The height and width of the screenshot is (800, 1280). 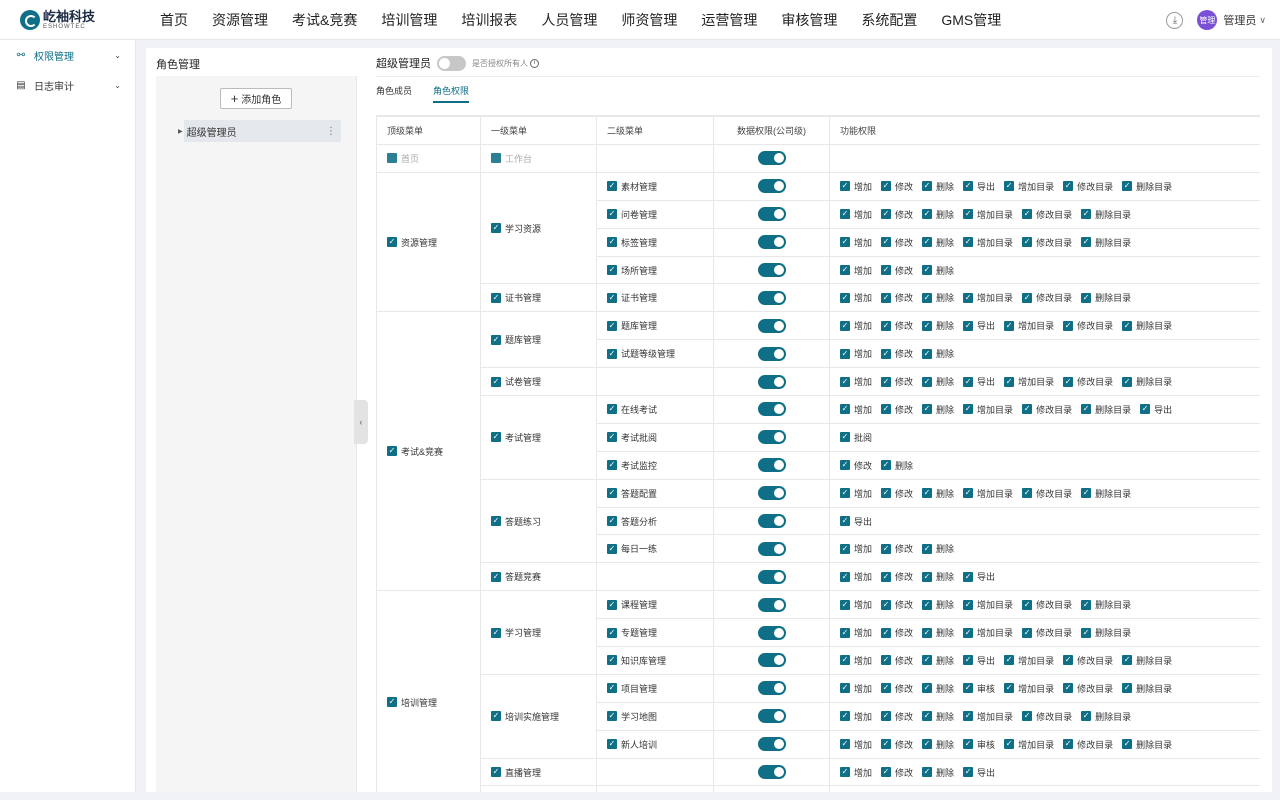 I want to click on nav-item: 师资管理, so click(x=649, y=20).